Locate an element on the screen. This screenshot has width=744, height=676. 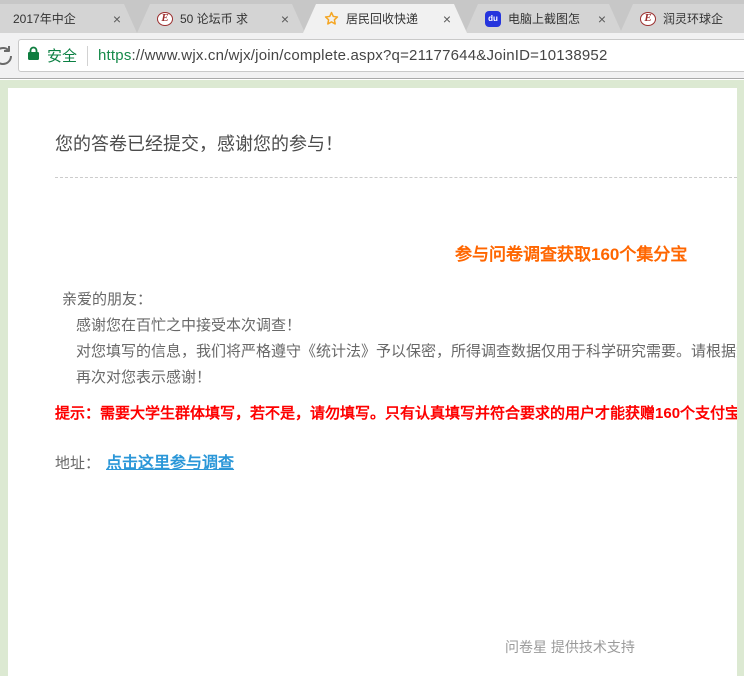
tab-title: 润灵环球企 is located at coordinates (693, 19).